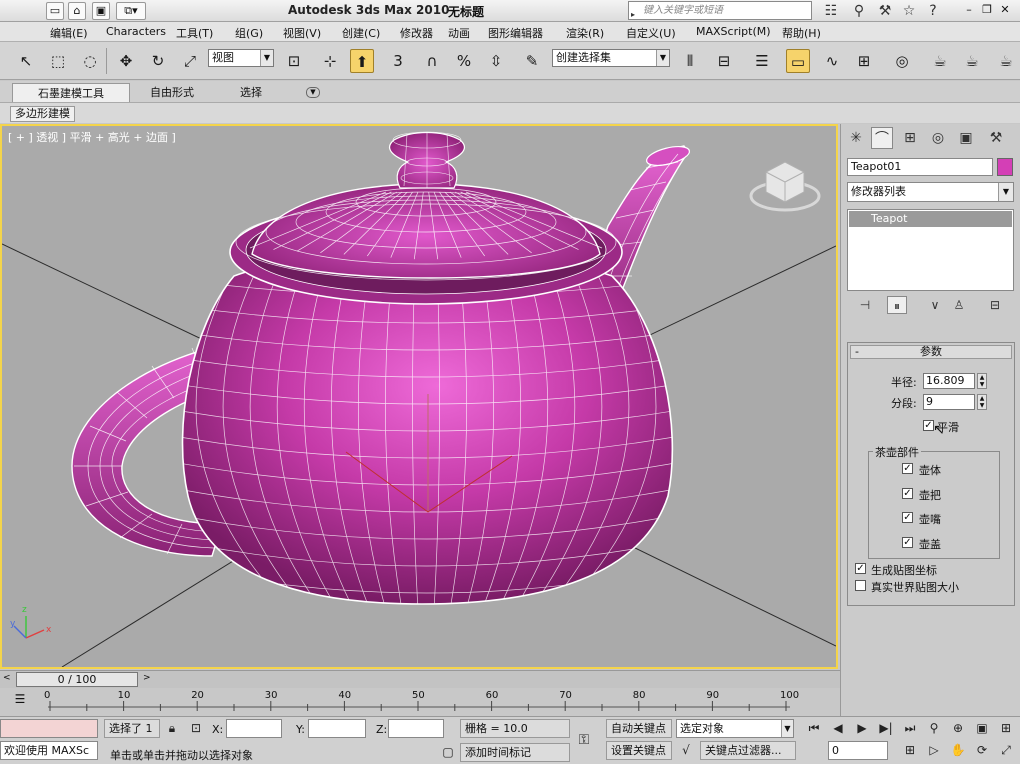 This screenshot has width=1020, height=764. I want to click on maxscript-mini-listener: 欢迎使用 MAXSc, so click(49, 750).